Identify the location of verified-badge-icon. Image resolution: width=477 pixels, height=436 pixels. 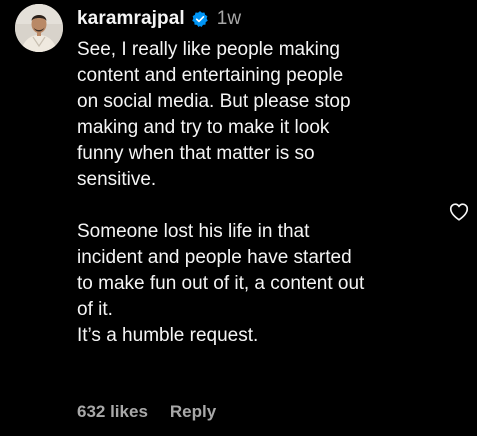
(200, 19).